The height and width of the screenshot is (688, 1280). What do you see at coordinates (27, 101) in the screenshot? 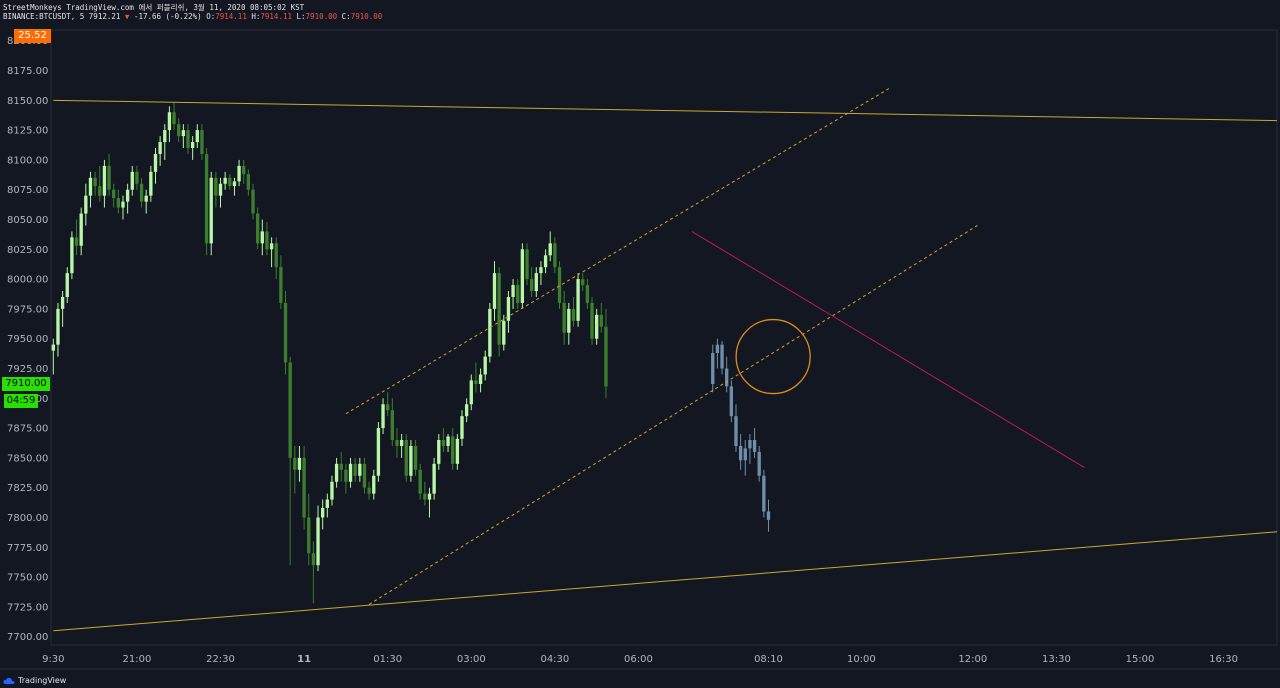
I see `y-tick-label: 8150.00` at bounding box center [27, 101].